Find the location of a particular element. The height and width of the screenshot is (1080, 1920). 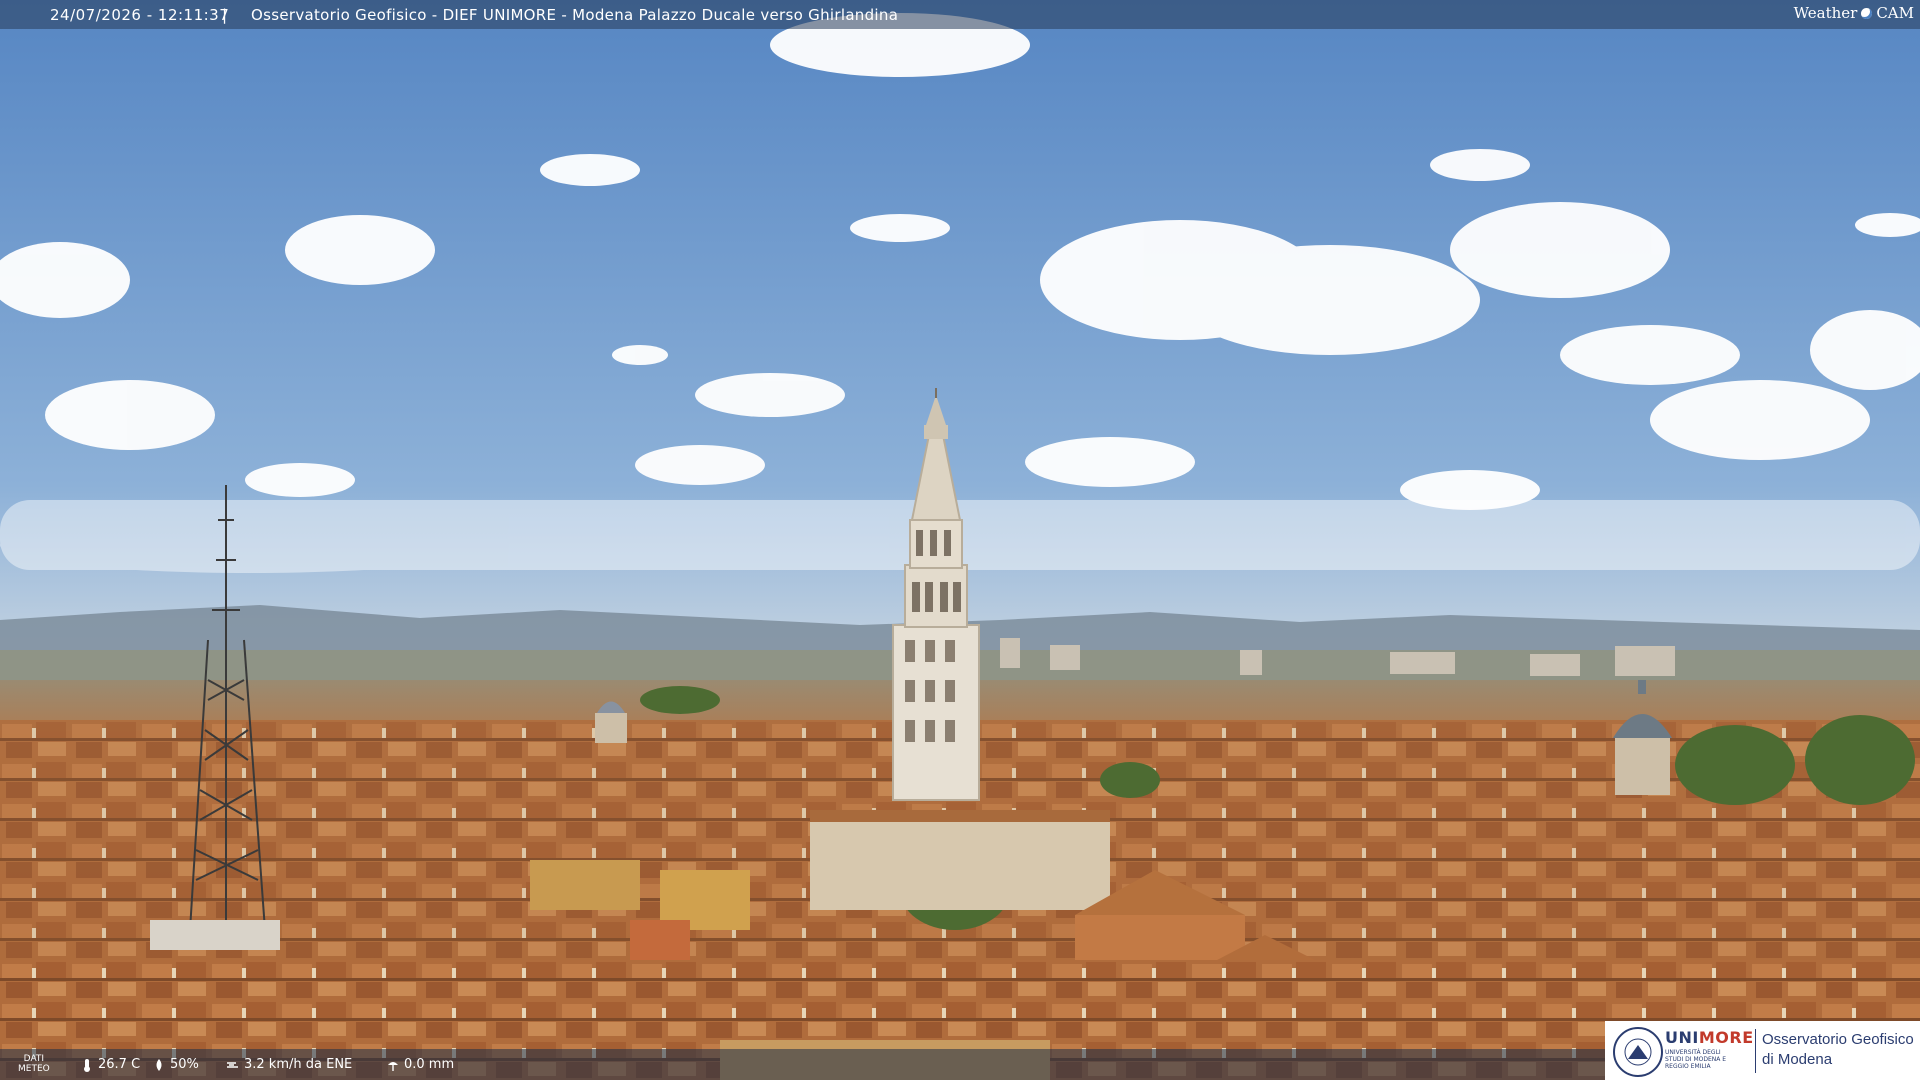

wind-value: 3.2 km/h da ENE is located at coordinates (298, 1064).